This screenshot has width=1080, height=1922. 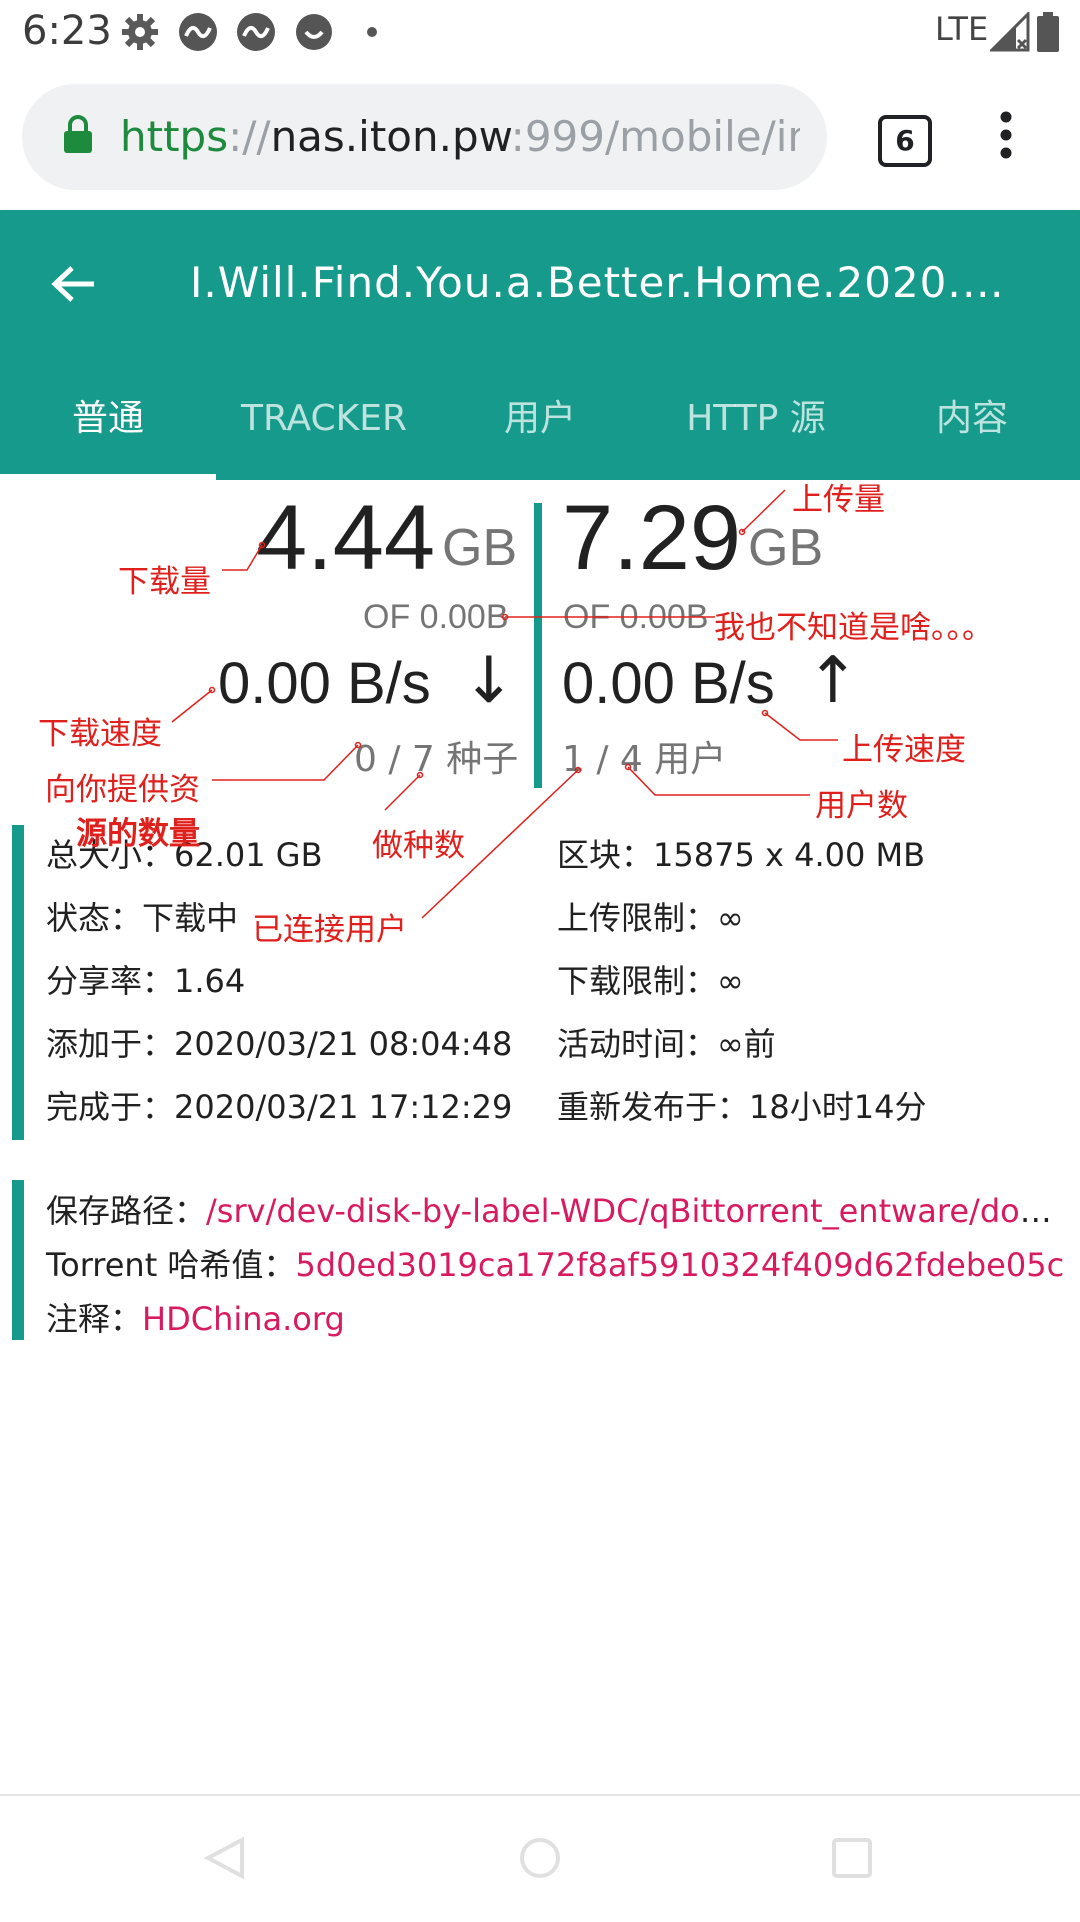 What do you see at coordinates (73, 284) in the screenshot?
I see `back-arrow-icon` at bounding box center [73, 284].